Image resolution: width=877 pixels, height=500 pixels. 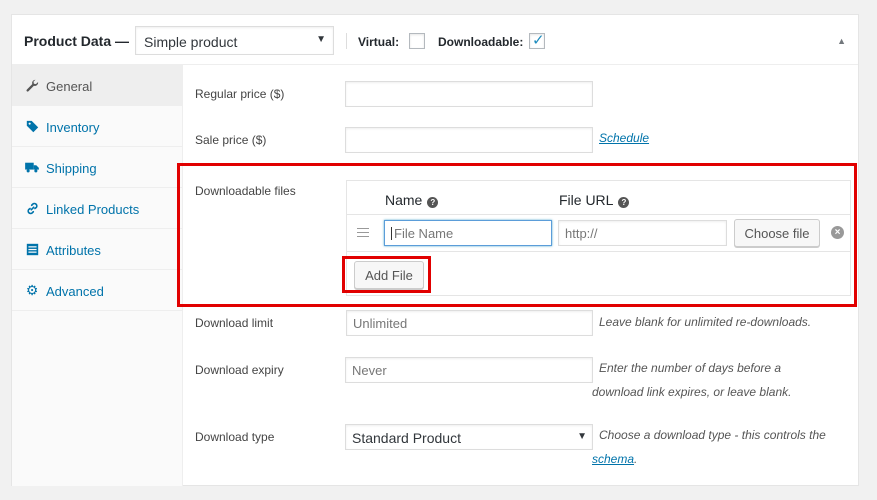 What do you see at coordinates (837, 232) in the screenshot?
I see `remove-icon: ×` at bounding box center [837, 232].